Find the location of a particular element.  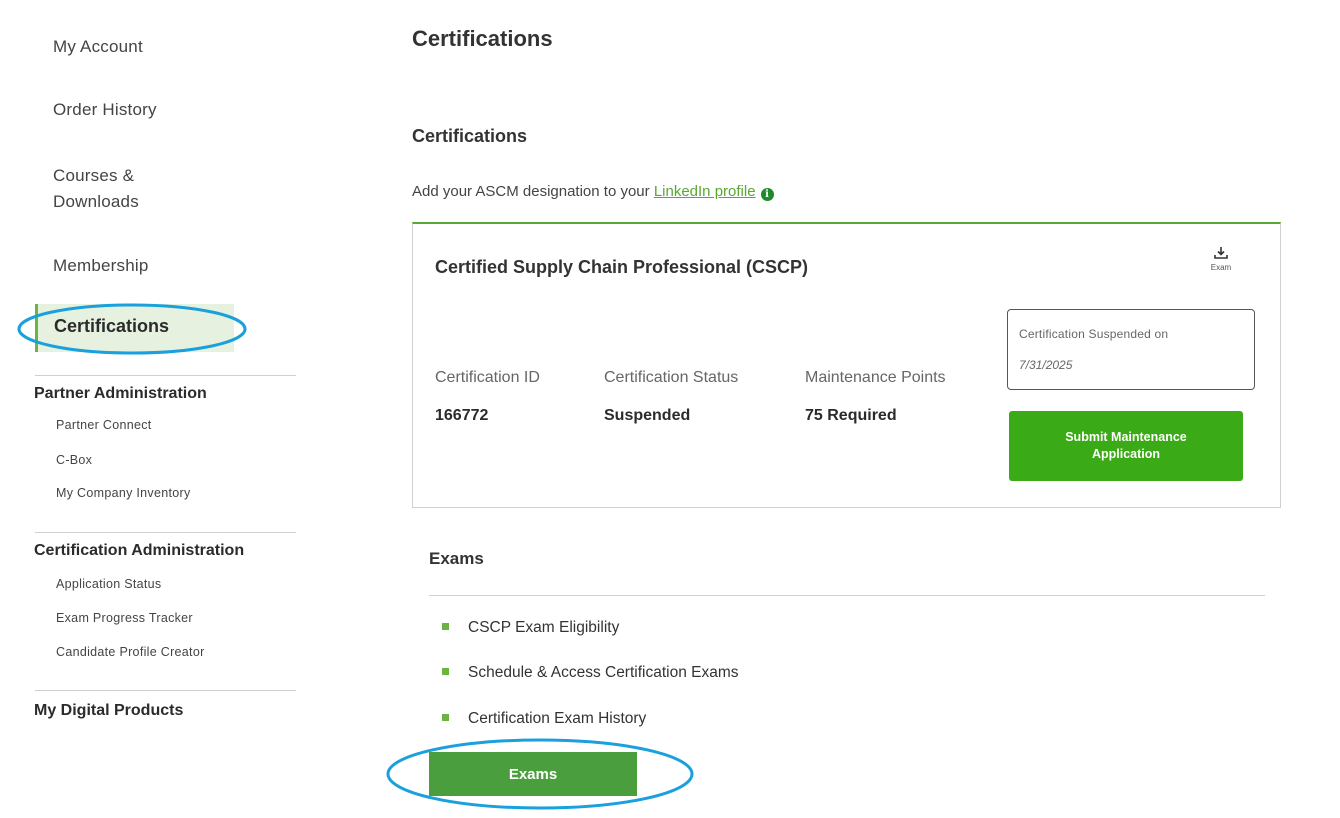

sidebar-item-application-status: Application Status is located at coordinates (108, 584).